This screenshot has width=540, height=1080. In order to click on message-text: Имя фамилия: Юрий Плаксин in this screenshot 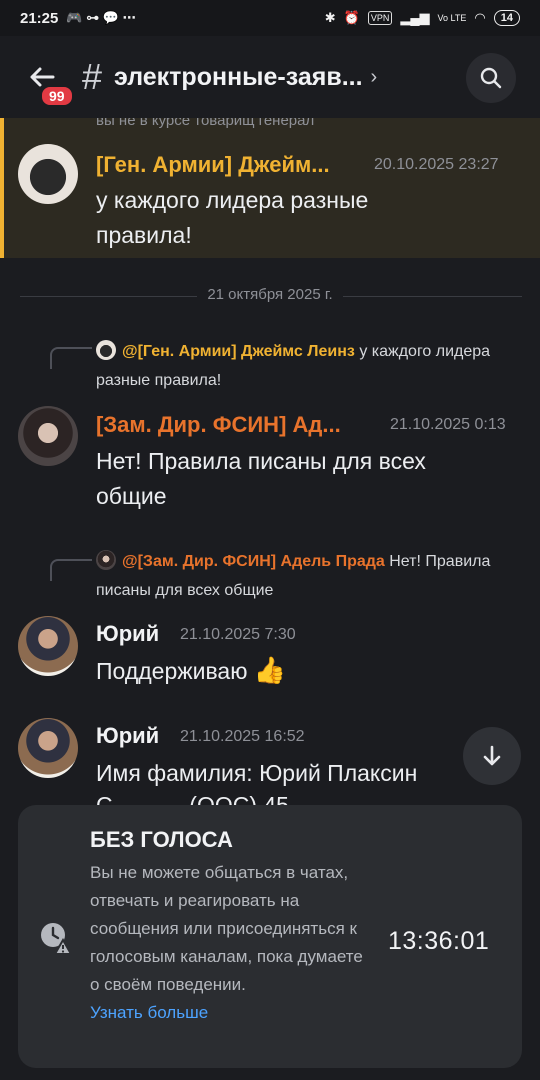, I will do `click(257, 773)`.